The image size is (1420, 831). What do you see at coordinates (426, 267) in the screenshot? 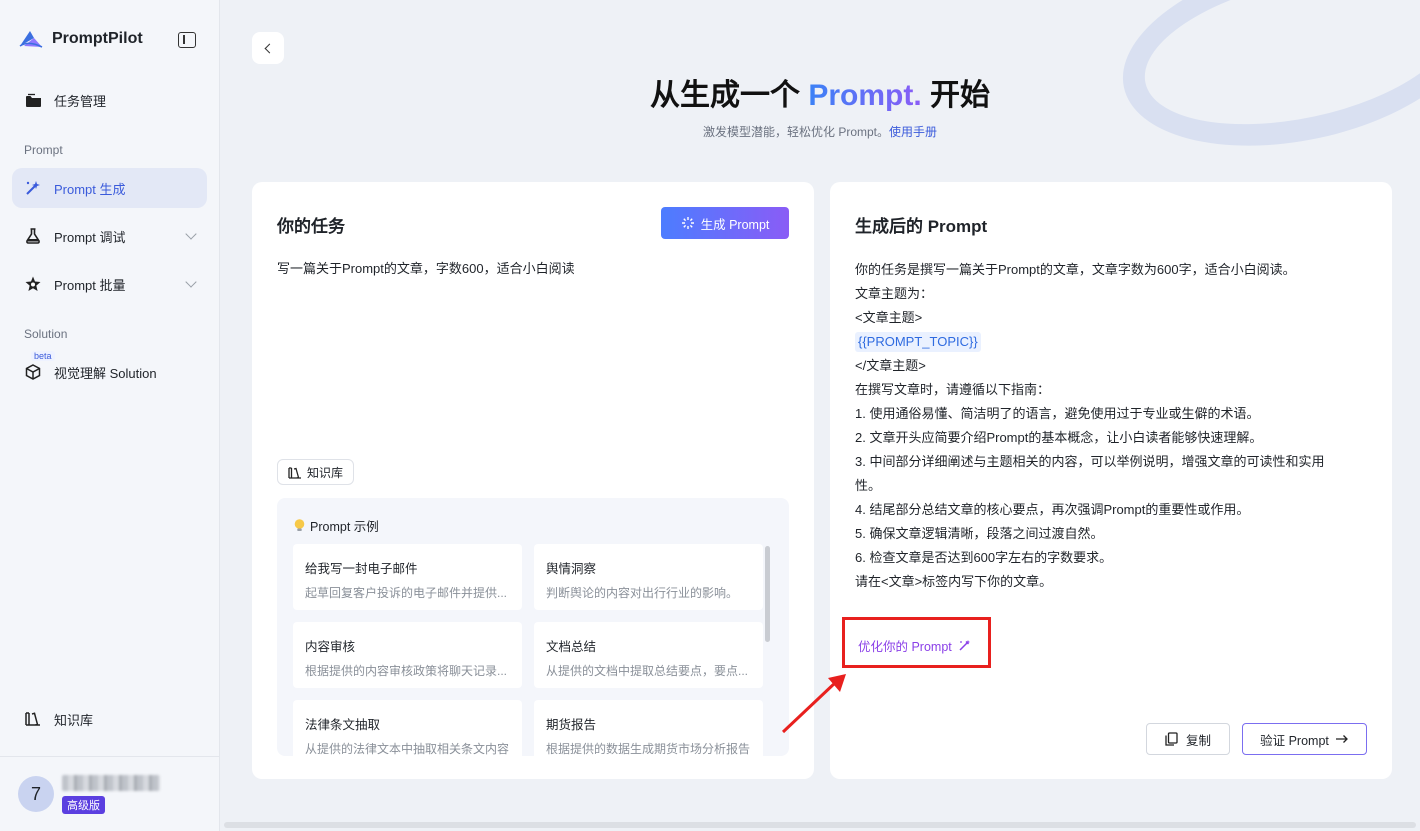
I see `task-input: 写一篇关于Prompt的文章，字数600，适合小白阅读` at bounding box center [426, 267].